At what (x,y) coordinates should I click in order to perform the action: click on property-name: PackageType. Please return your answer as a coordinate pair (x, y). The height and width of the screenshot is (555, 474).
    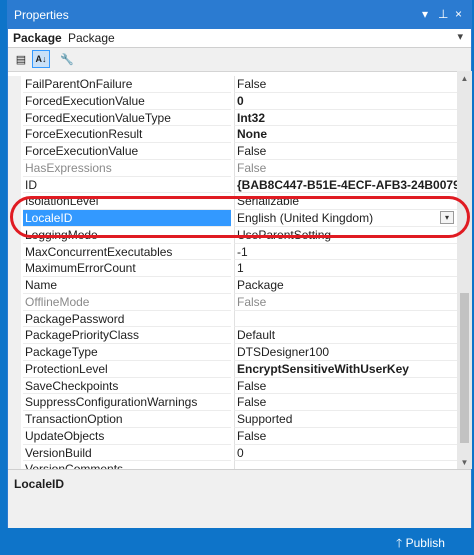
    Looking at the image, I should click on (127, 352).